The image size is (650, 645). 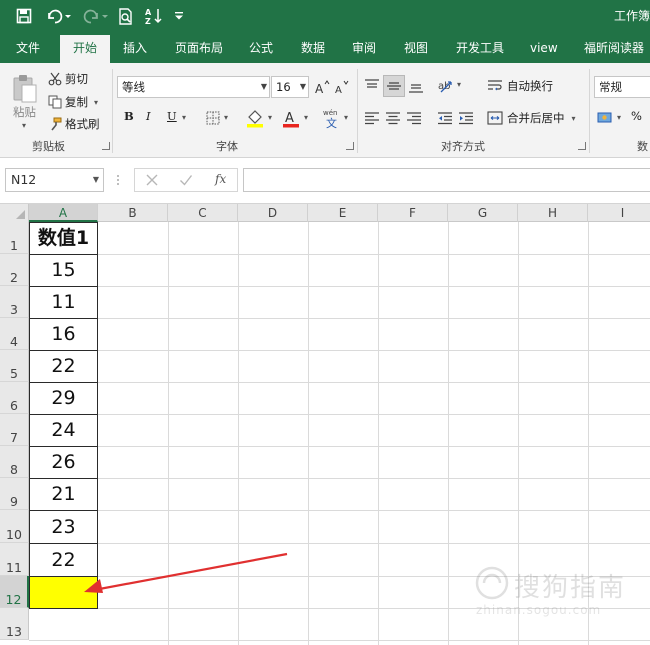 I want to click on middle-align-button, so click(x=394, y=86).